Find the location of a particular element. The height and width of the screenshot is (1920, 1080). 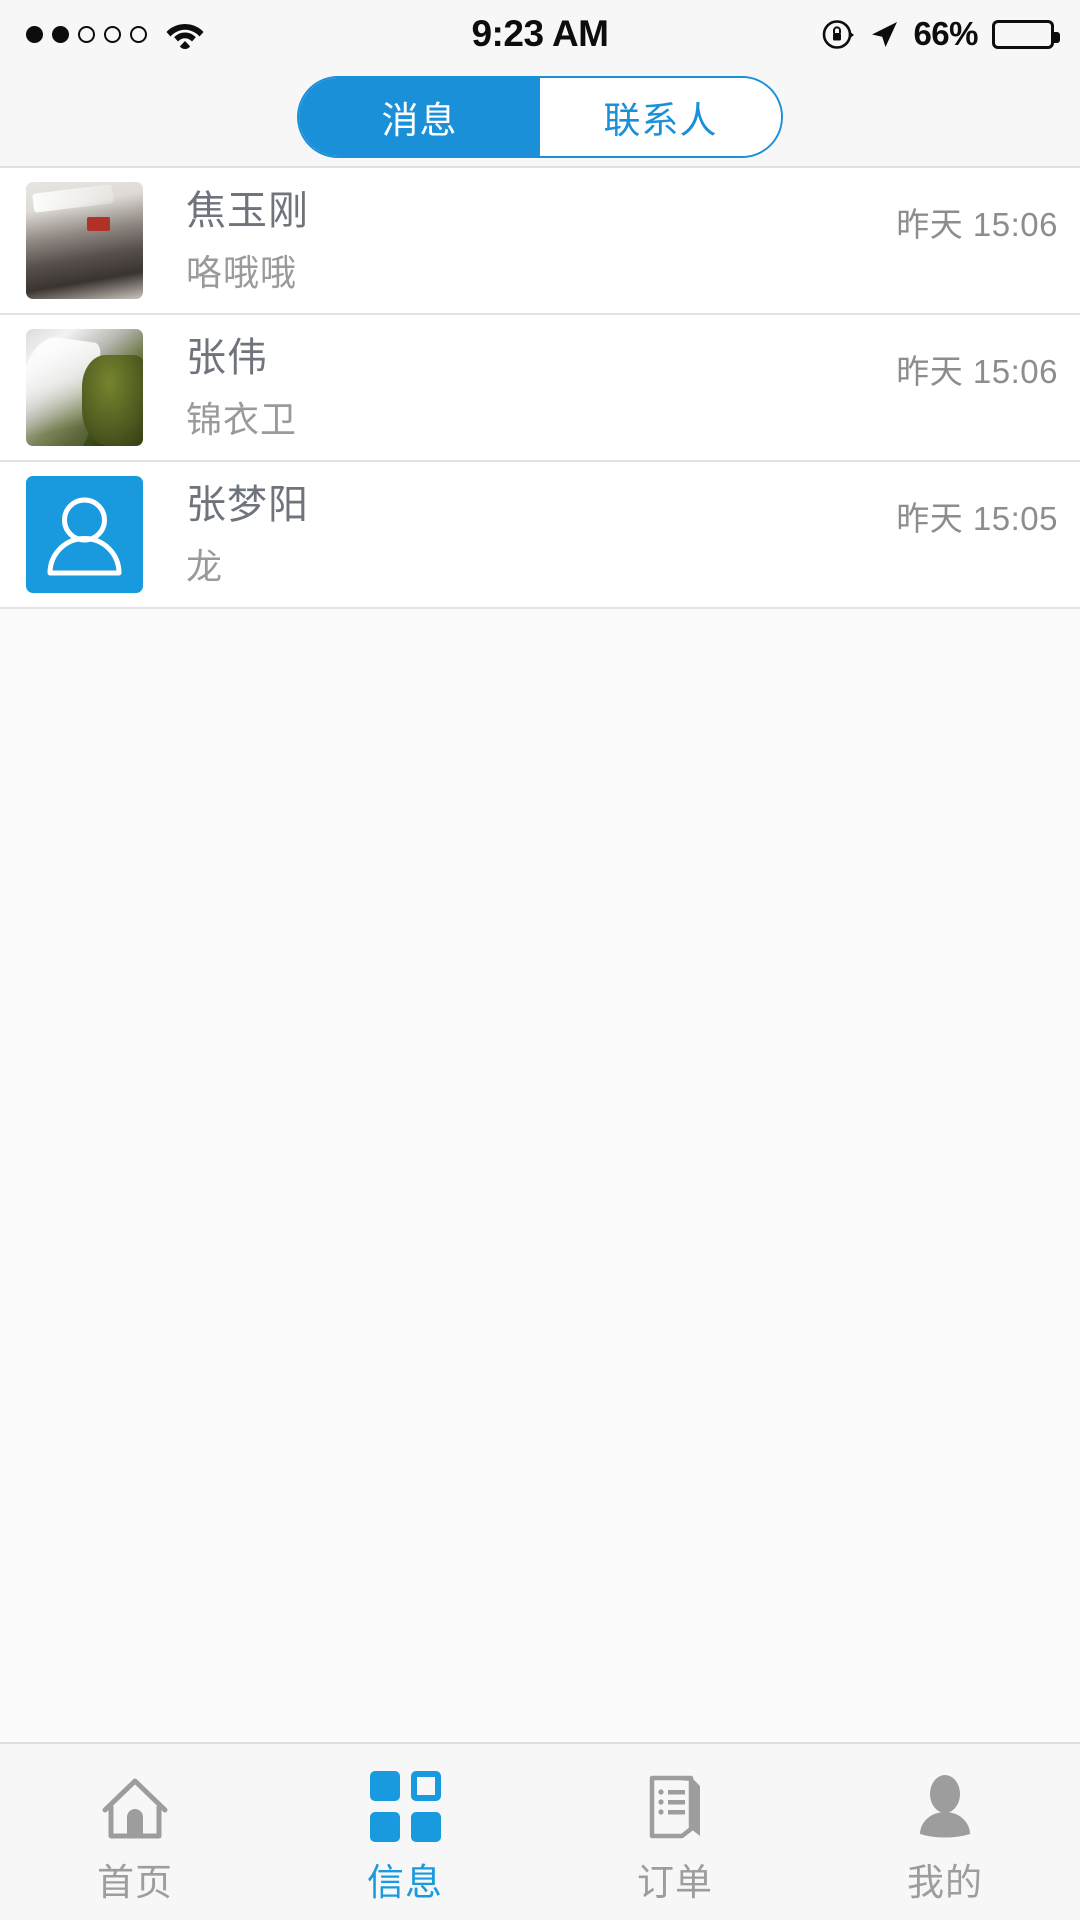

segmented-control-bar: 消息 联系人 is located at coordinates (540, 118).